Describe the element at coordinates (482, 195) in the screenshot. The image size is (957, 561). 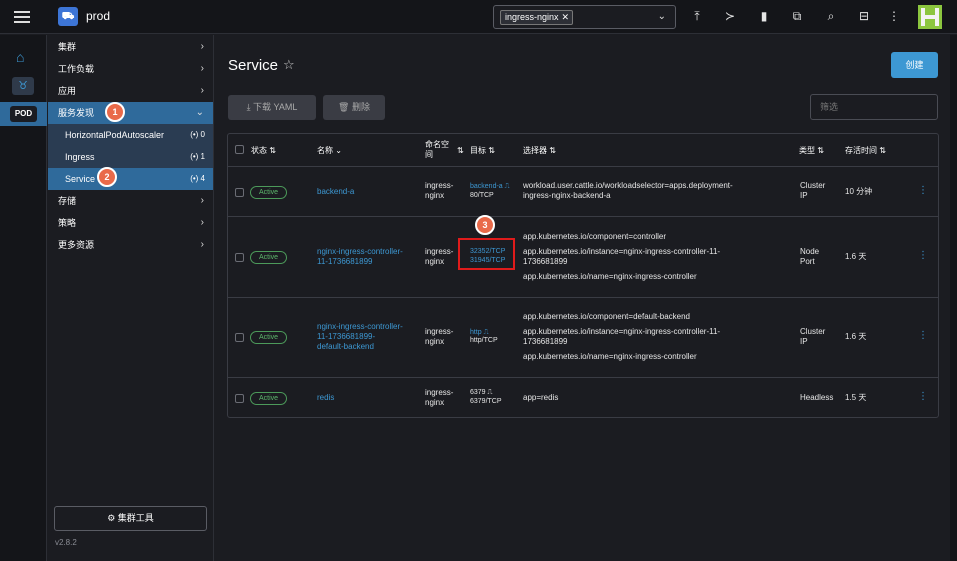
I see `target-port: 80/TCP` at that location.